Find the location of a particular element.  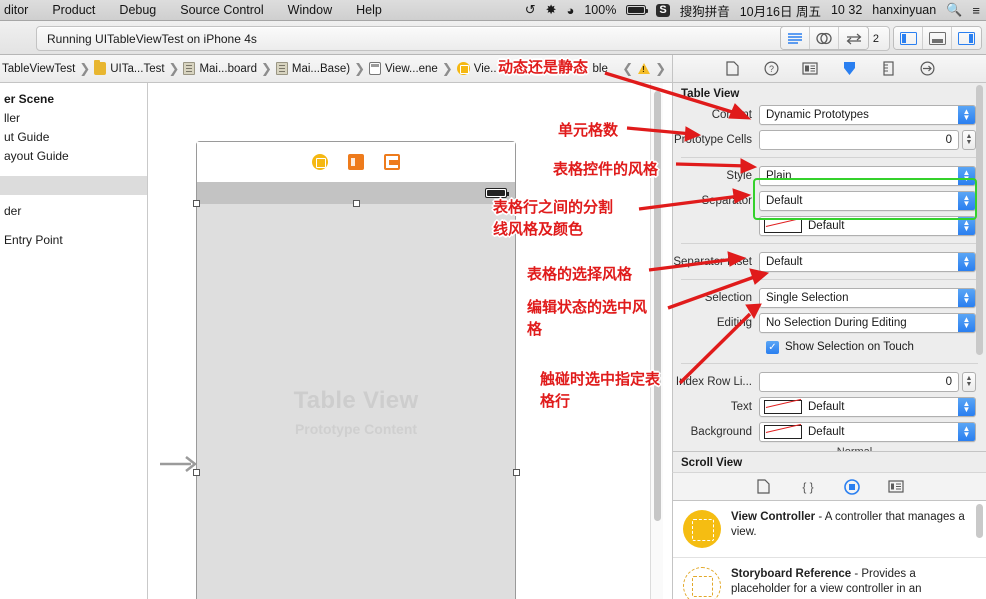

breadcrumb-item-project: TableViewTest is located at coordinates (38, 69).